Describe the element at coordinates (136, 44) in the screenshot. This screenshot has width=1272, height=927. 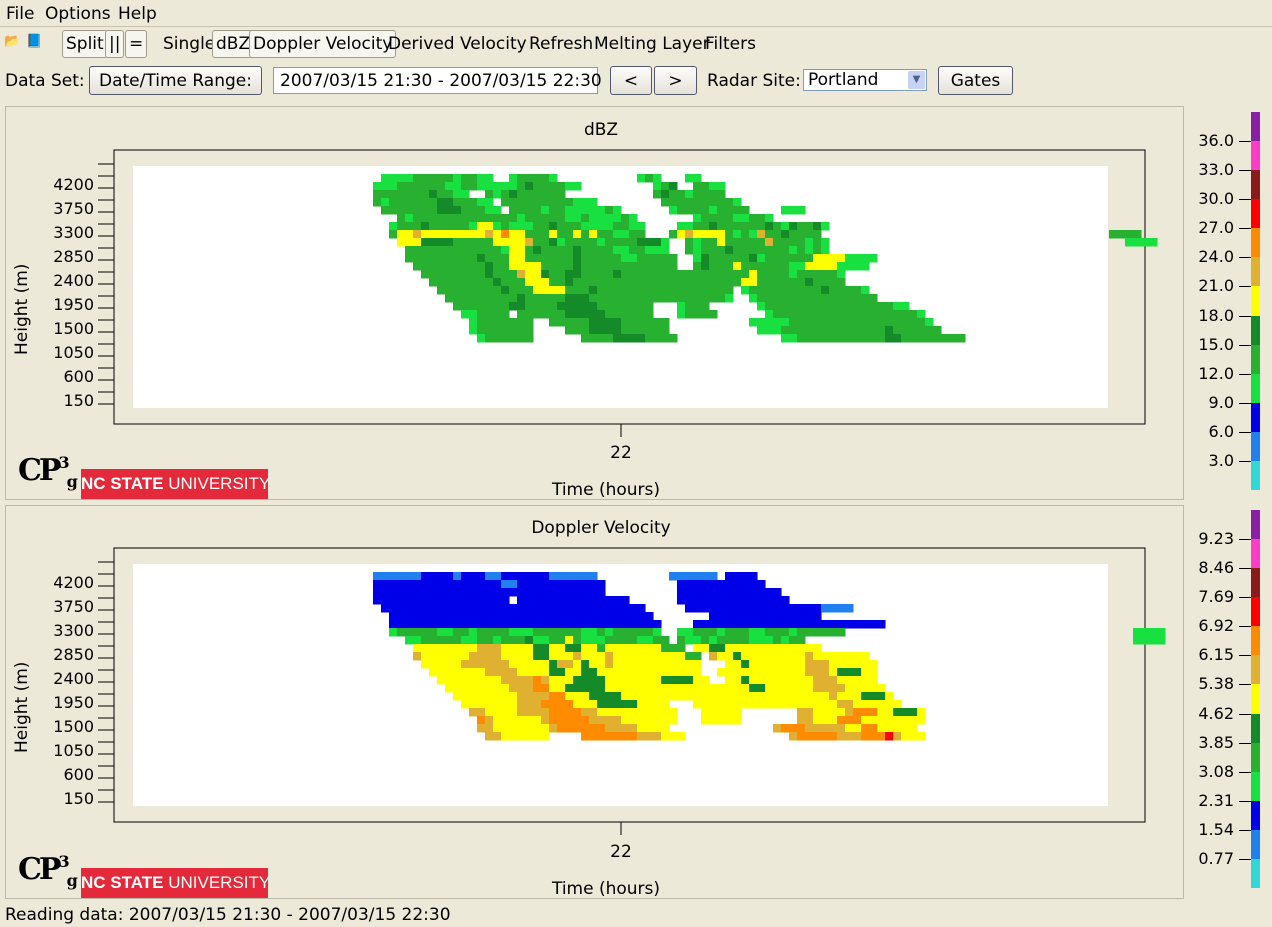
I see `equal-button: =` at that location.